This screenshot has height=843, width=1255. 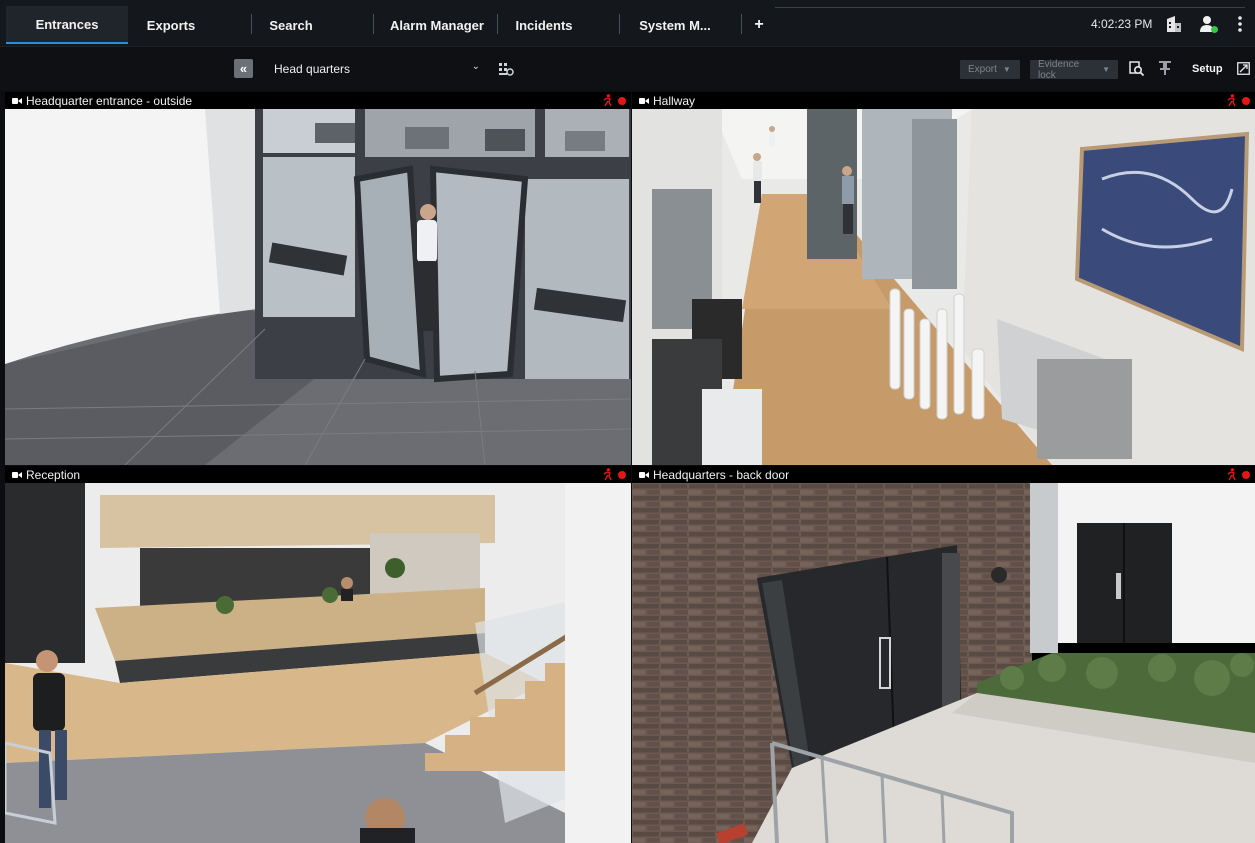 I want to click on search-sequence-icon, so click(x=1137, y=69).